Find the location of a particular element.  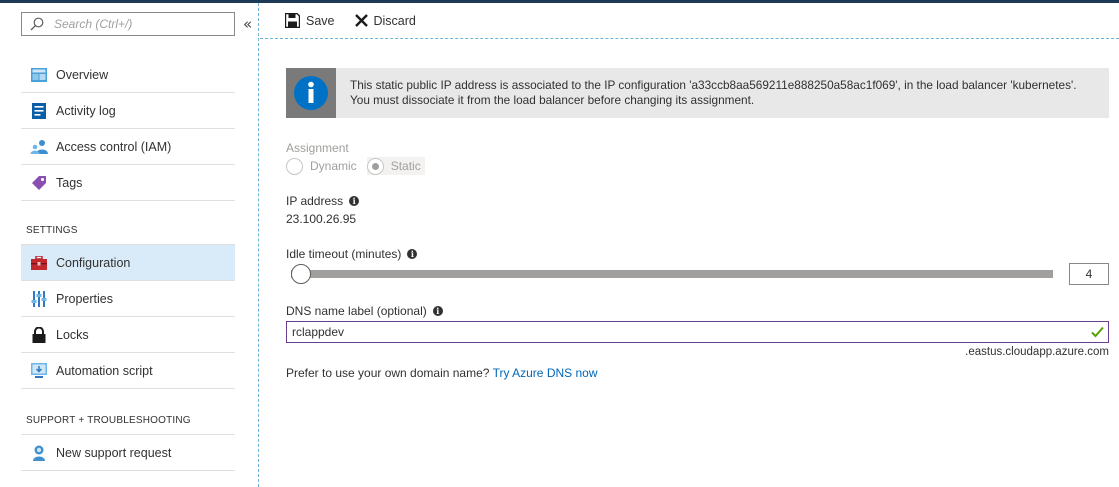

save-button: Save is located at coordinates (310, 20).